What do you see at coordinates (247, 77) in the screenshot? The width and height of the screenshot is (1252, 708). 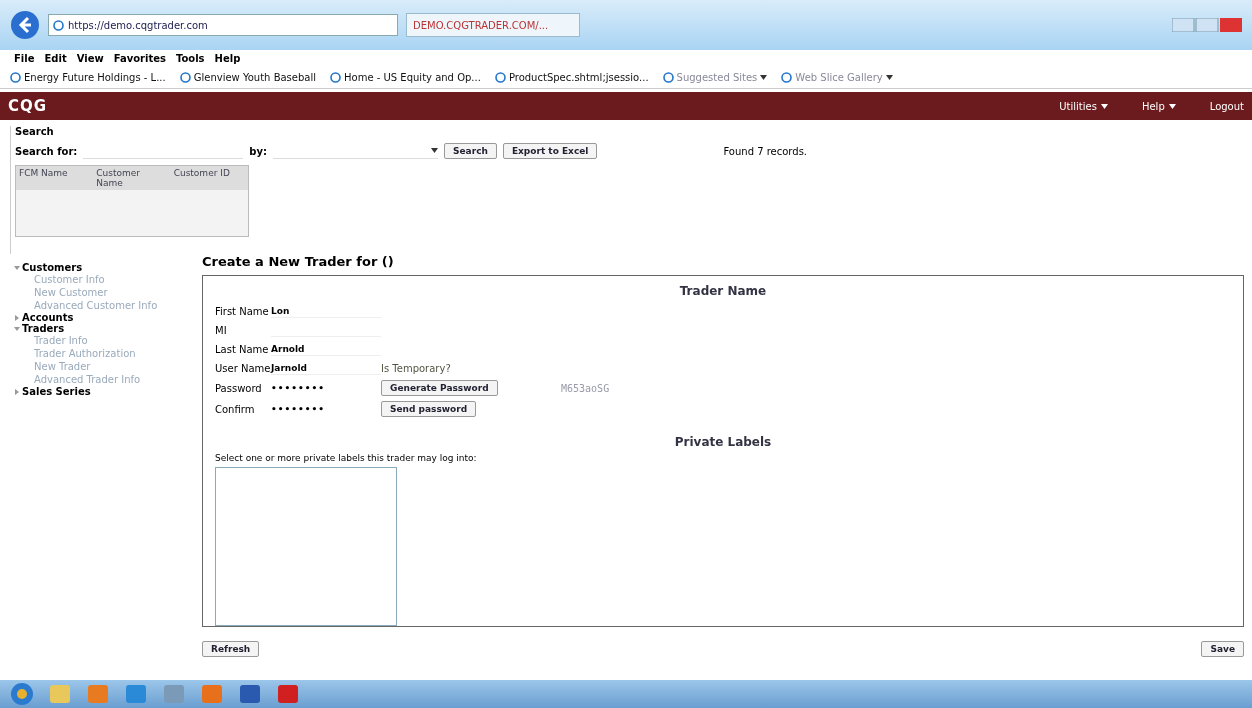 I see `favorites-link: Glenview Youth Baseball` at bounding box center [247, 77].